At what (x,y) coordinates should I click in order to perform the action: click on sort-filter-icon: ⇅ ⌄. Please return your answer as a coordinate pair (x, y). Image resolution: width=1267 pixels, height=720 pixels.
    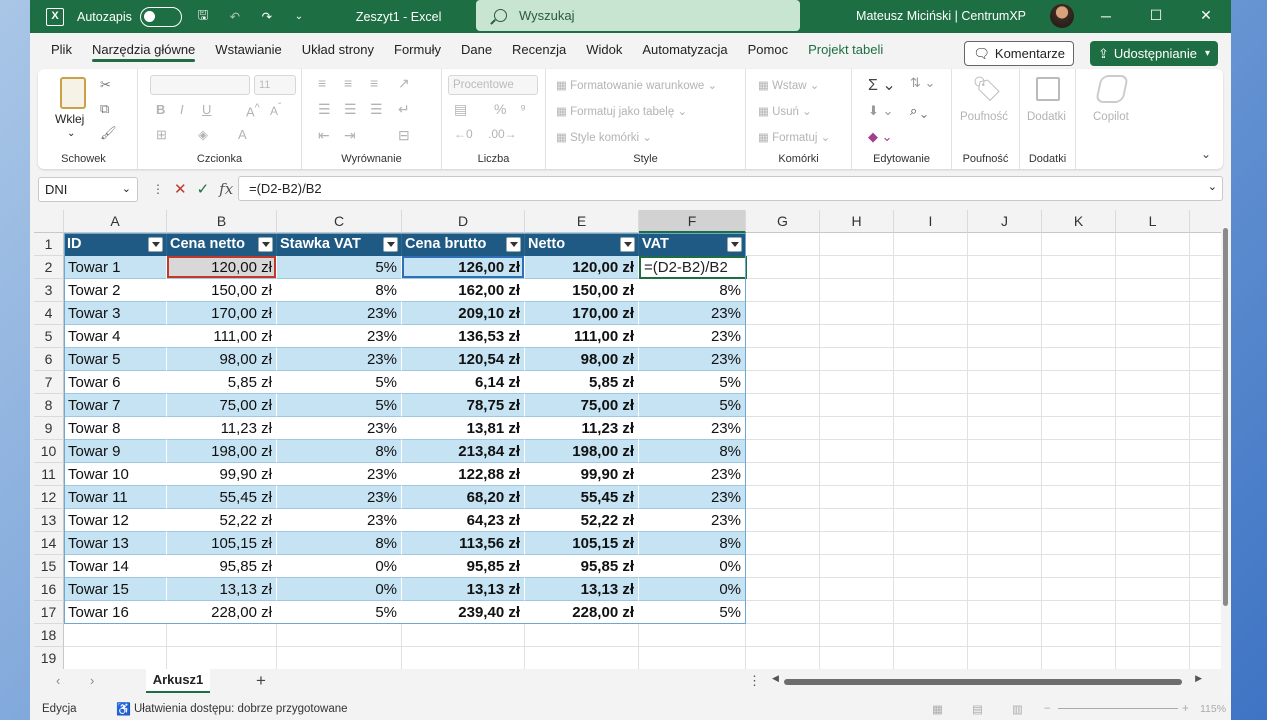
    Looking at the image, I should click on (922, 83).